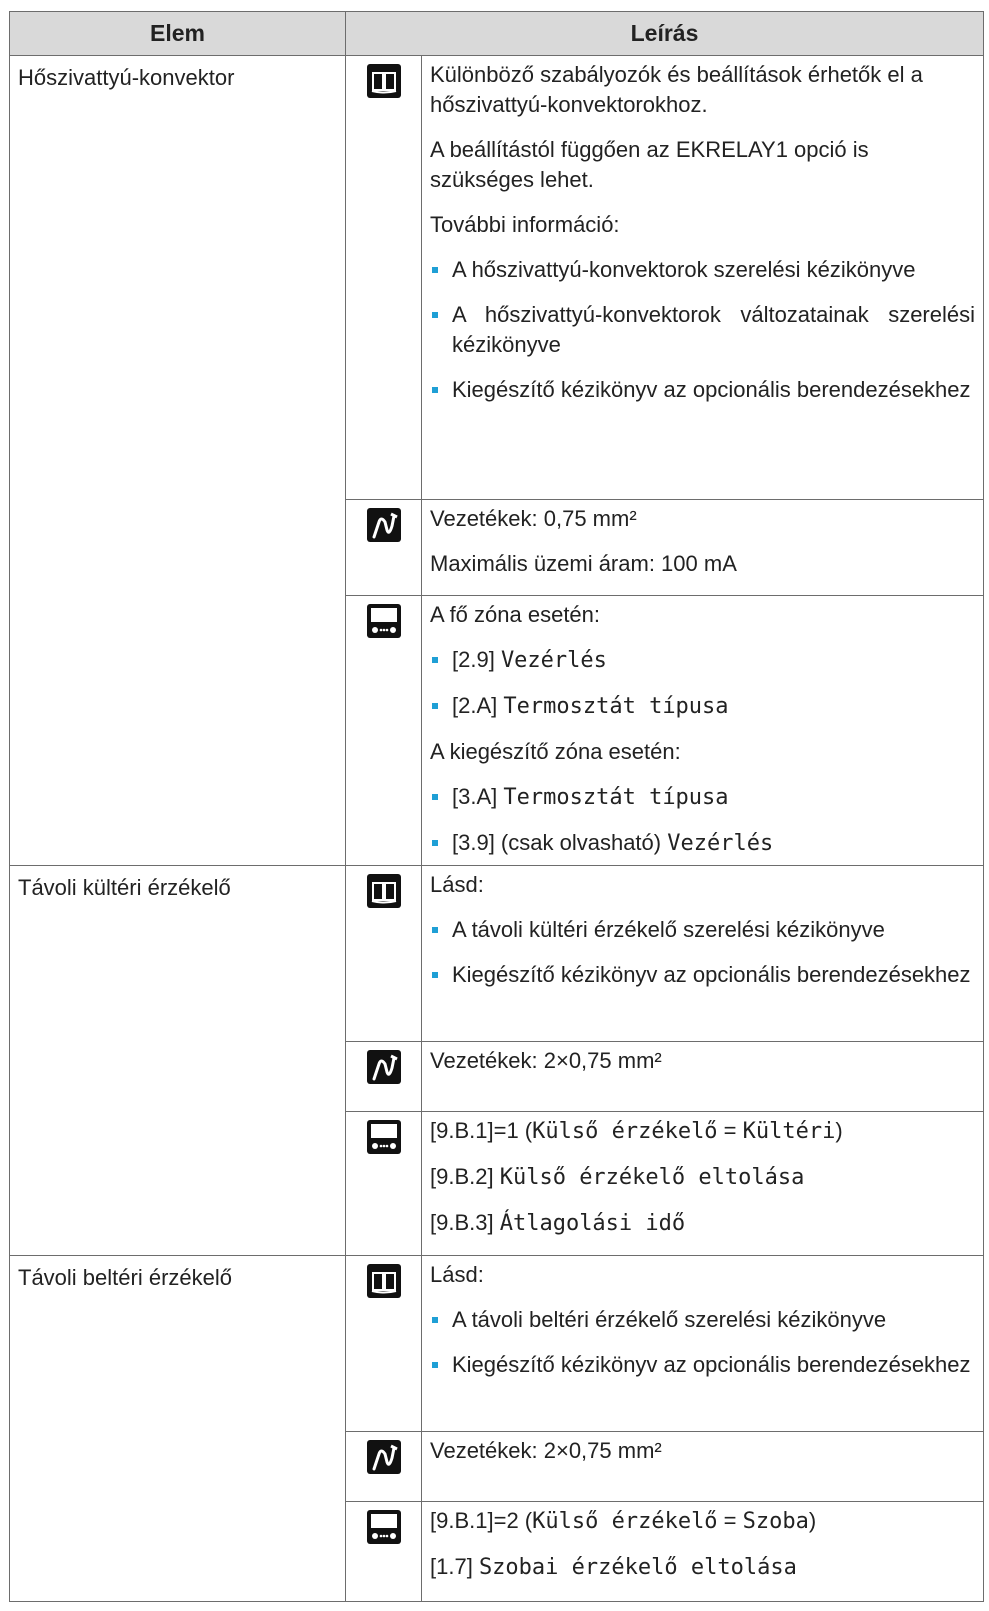 This screenshot has height=1611, width=989. I want to click on bullet-item: [3.A] Termosztát típusa, so click(702, 797).